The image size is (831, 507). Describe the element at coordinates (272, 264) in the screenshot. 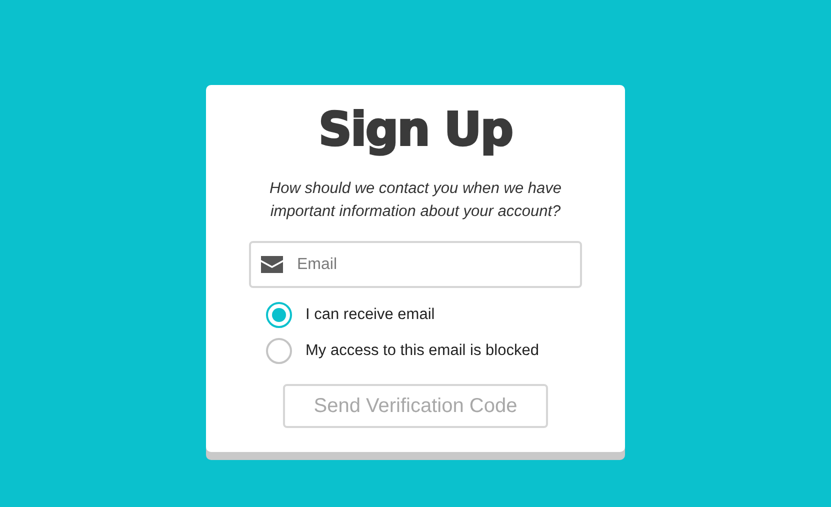

I see `mail-icon` at that location.